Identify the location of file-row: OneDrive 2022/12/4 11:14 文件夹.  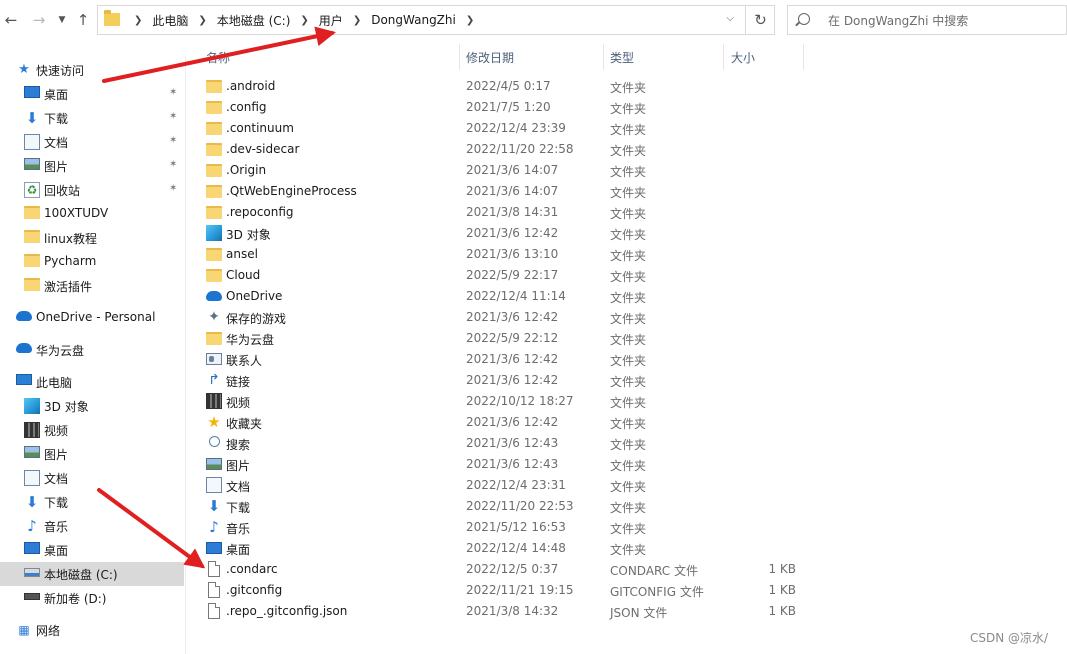
(505, 296).